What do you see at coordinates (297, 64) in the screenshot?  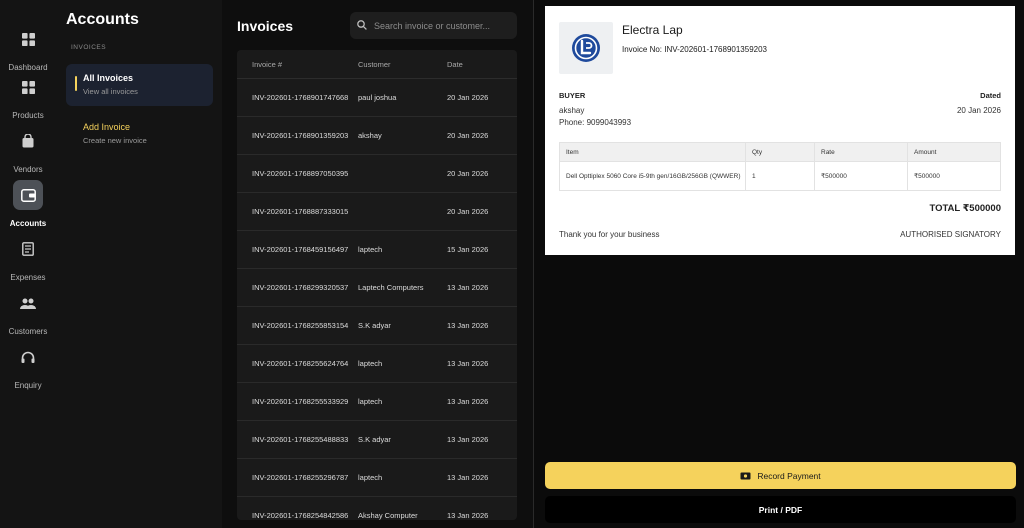 I see `column-header-invoice: Invoice #` at bounding box center [297, 64].